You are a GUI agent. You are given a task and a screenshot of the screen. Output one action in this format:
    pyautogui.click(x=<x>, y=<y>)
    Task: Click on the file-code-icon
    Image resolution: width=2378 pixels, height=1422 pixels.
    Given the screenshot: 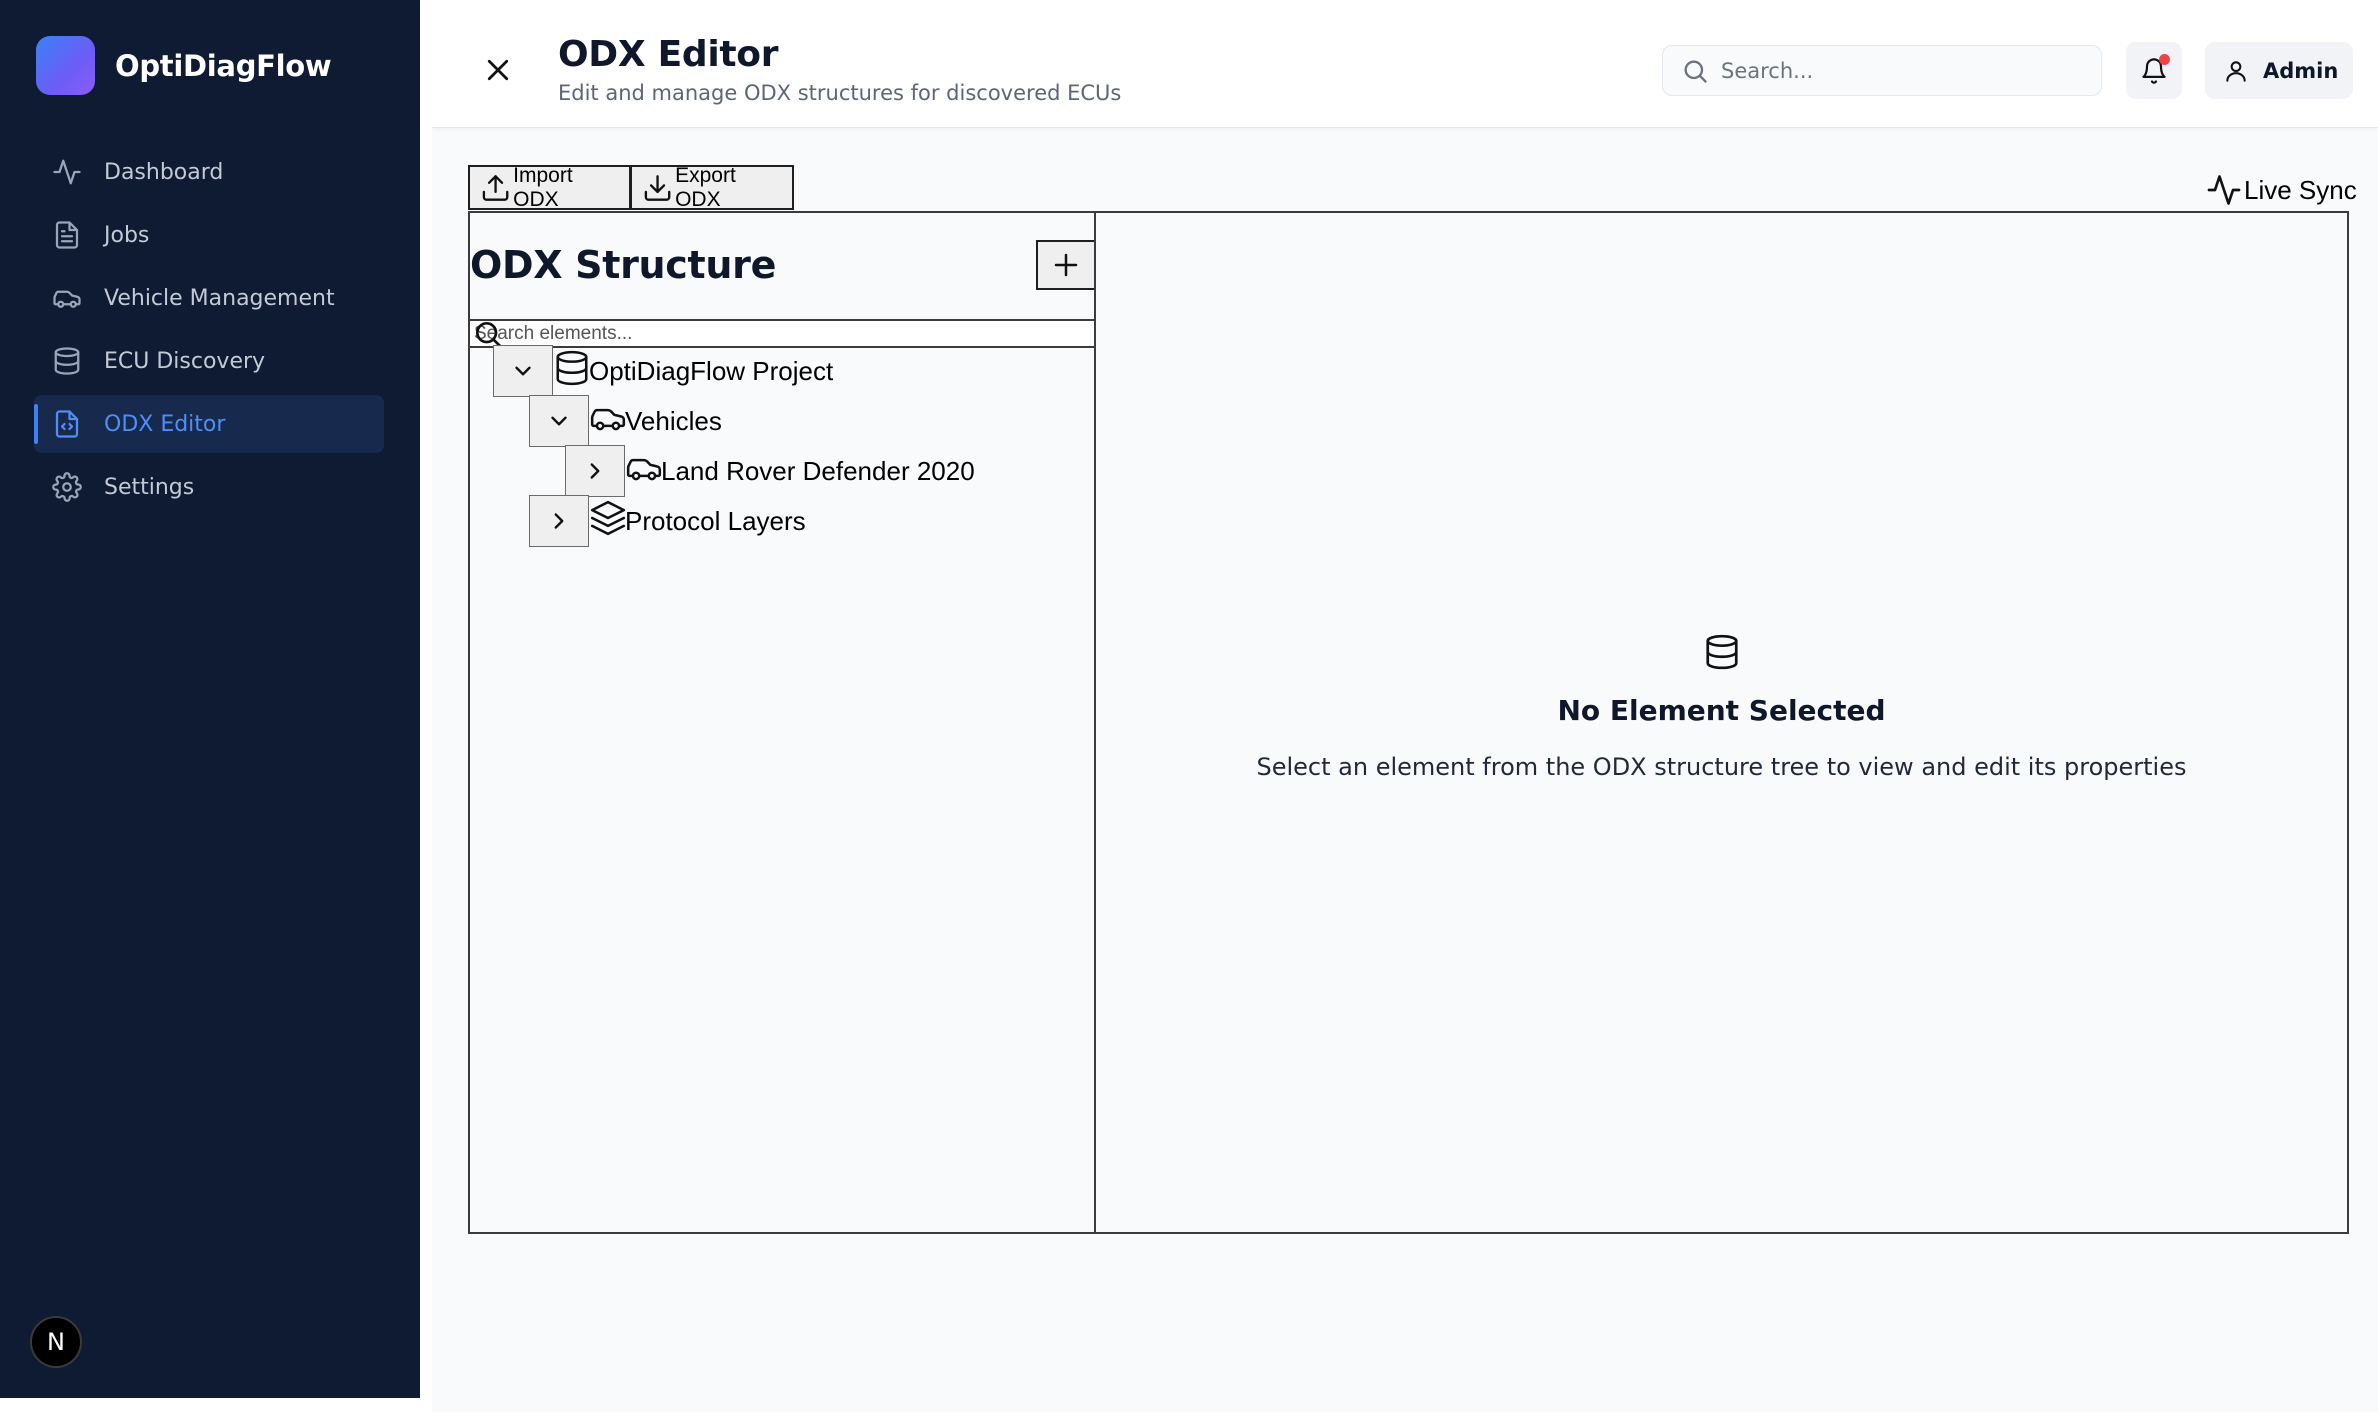 What is the action you would take?
    pyautogui.click(x=67, y=424)
    